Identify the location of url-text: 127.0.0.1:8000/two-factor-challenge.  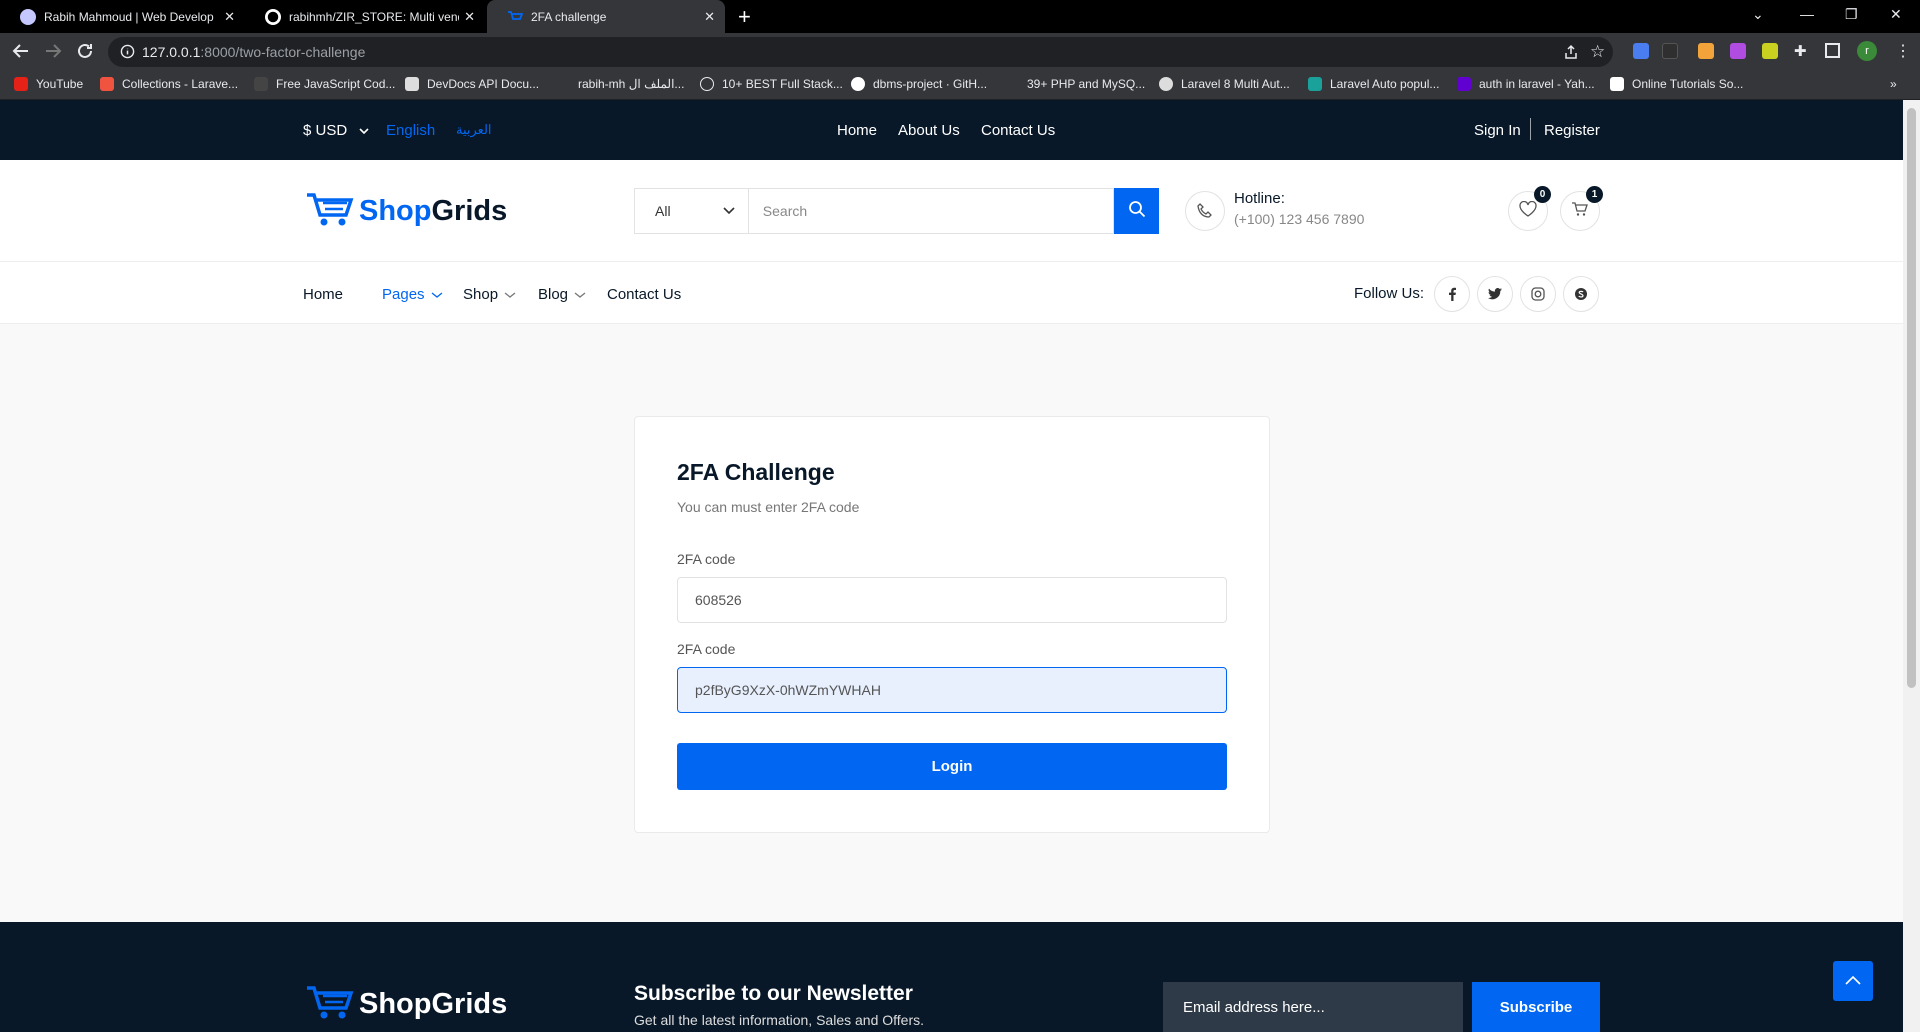
(253, 52).